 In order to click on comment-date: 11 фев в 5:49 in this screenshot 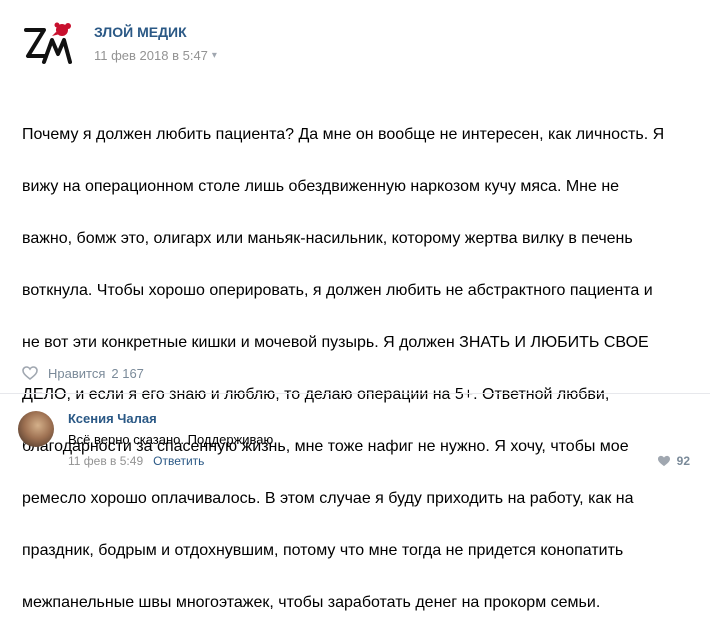, I will do `click(105, 461)`.